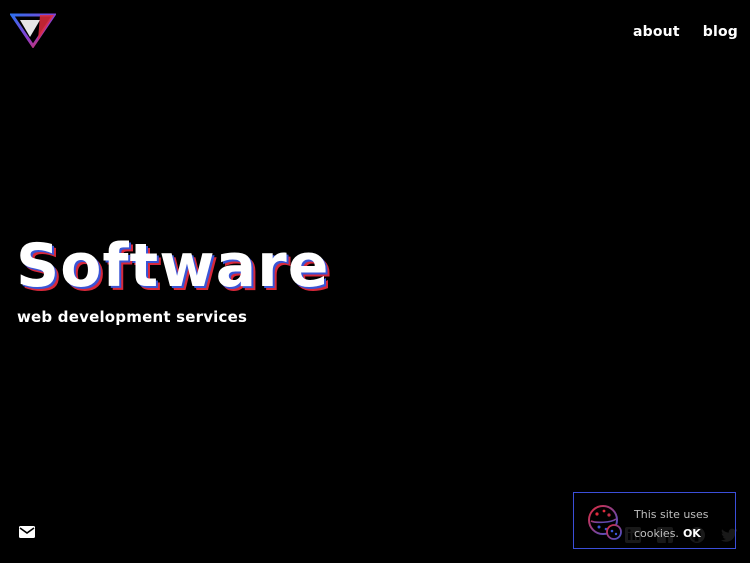  Describe the element at coordinates (685, 32) in the screenshot. I see `main-nav: about blog` at that location.